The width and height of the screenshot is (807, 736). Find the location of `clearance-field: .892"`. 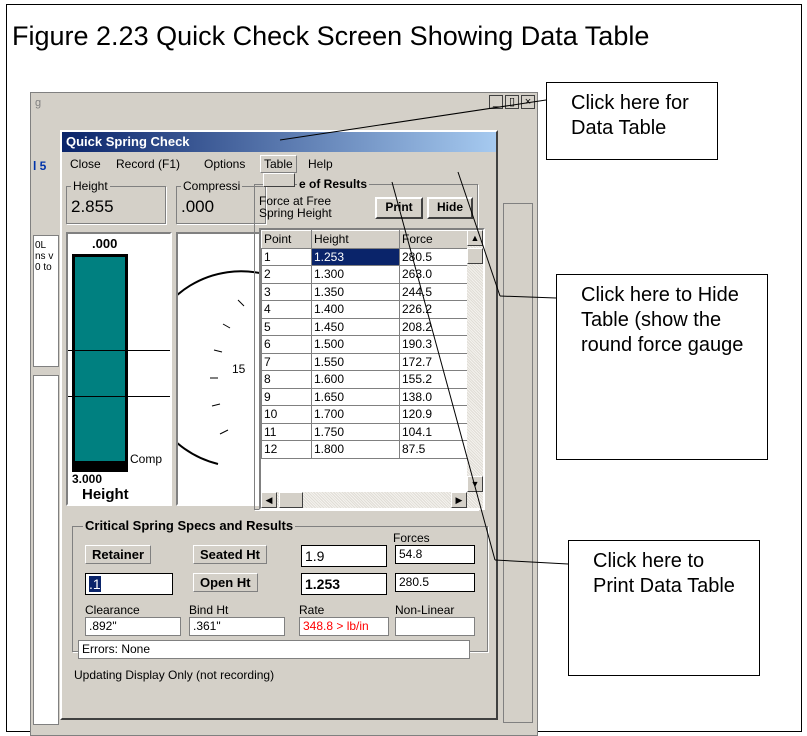

clearance-field: .892" is located at coordinates (133, 626).